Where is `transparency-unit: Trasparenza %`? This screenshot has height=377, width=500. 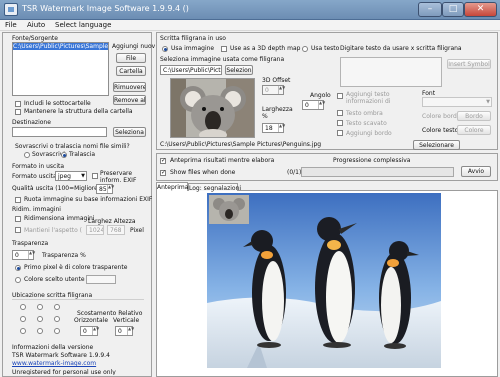
transparency-unit: Trasparenza % is located at coordinates (64, 255).